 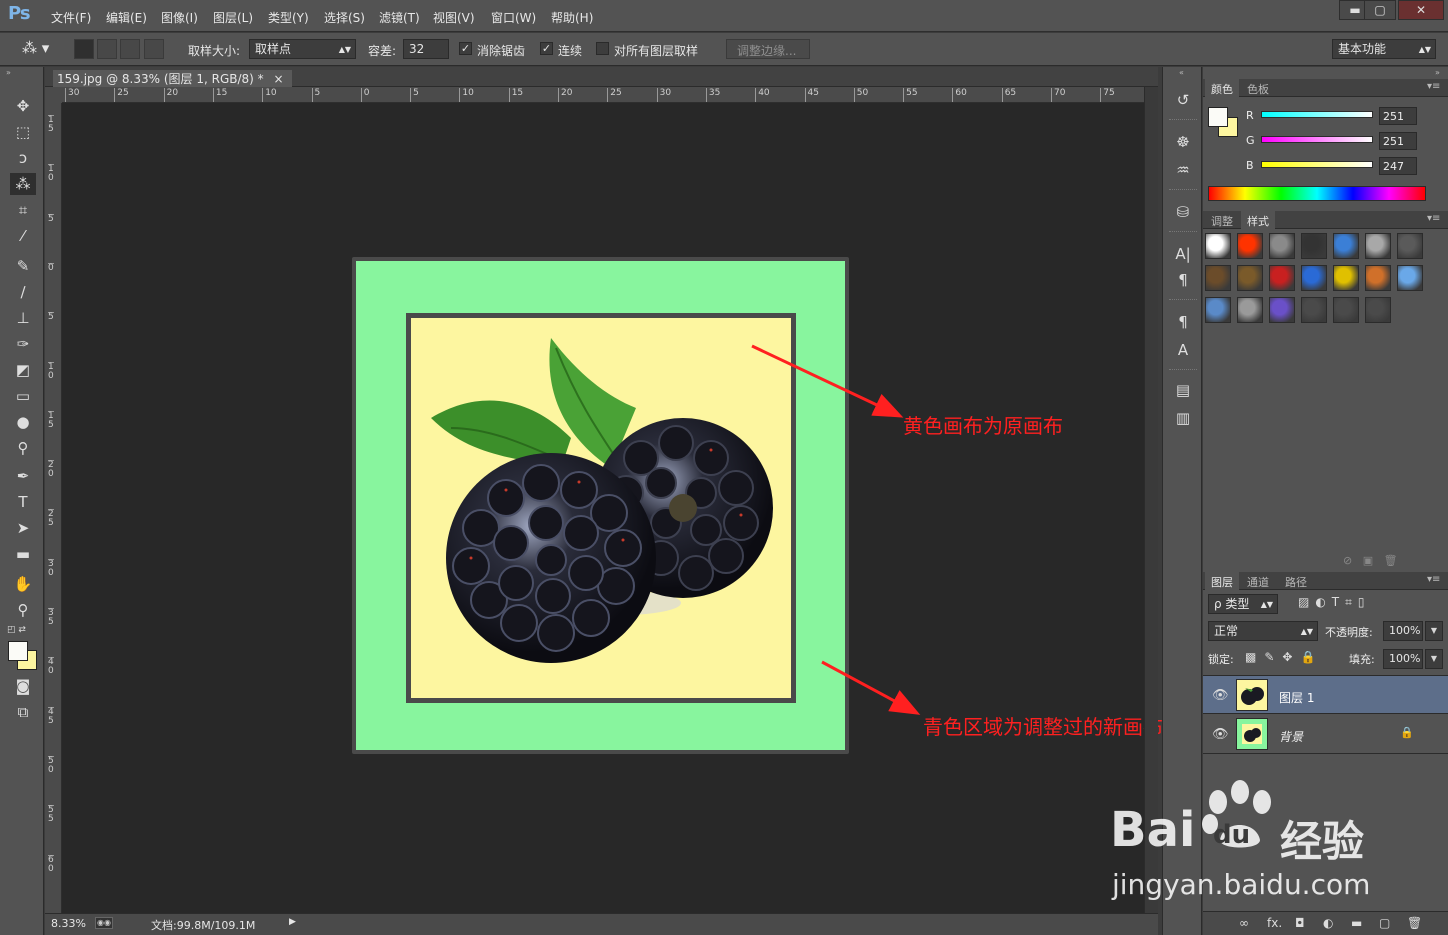 What do you see at coordinates (68, 923) in the screenshot?
I see `zoom-level: 8.33%` at bounding box center [68, 923].